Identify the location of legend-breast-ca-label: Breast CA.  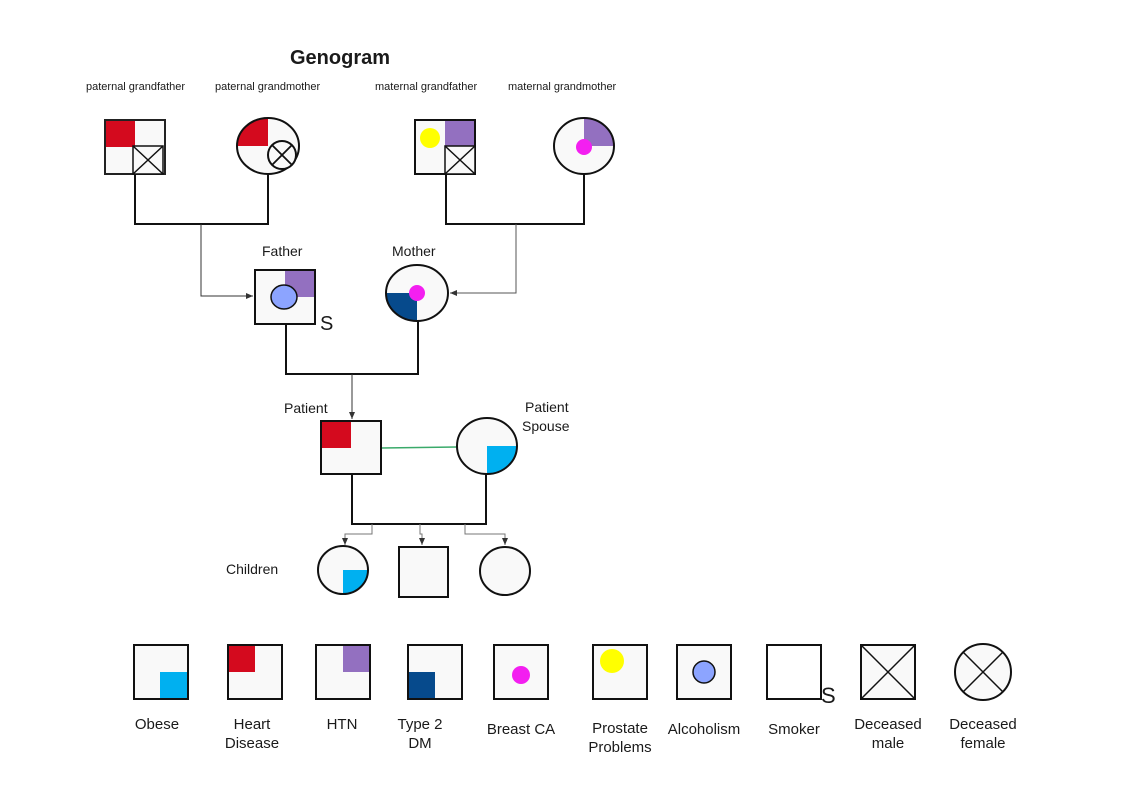
(521, 729).